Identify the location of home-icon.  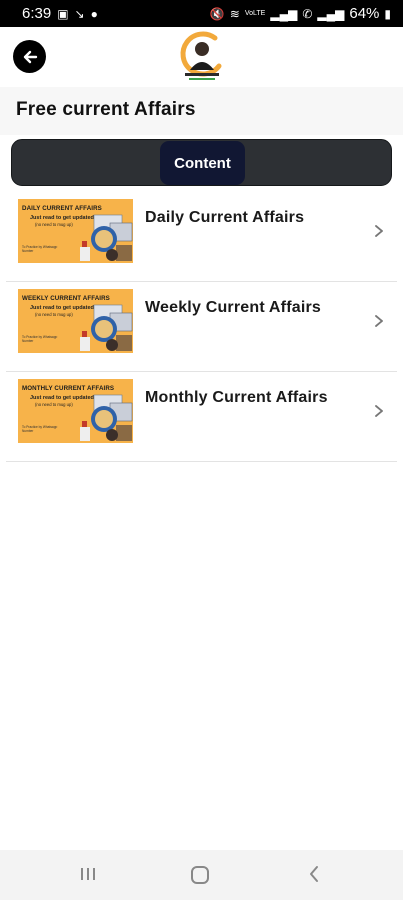
(200, 875).